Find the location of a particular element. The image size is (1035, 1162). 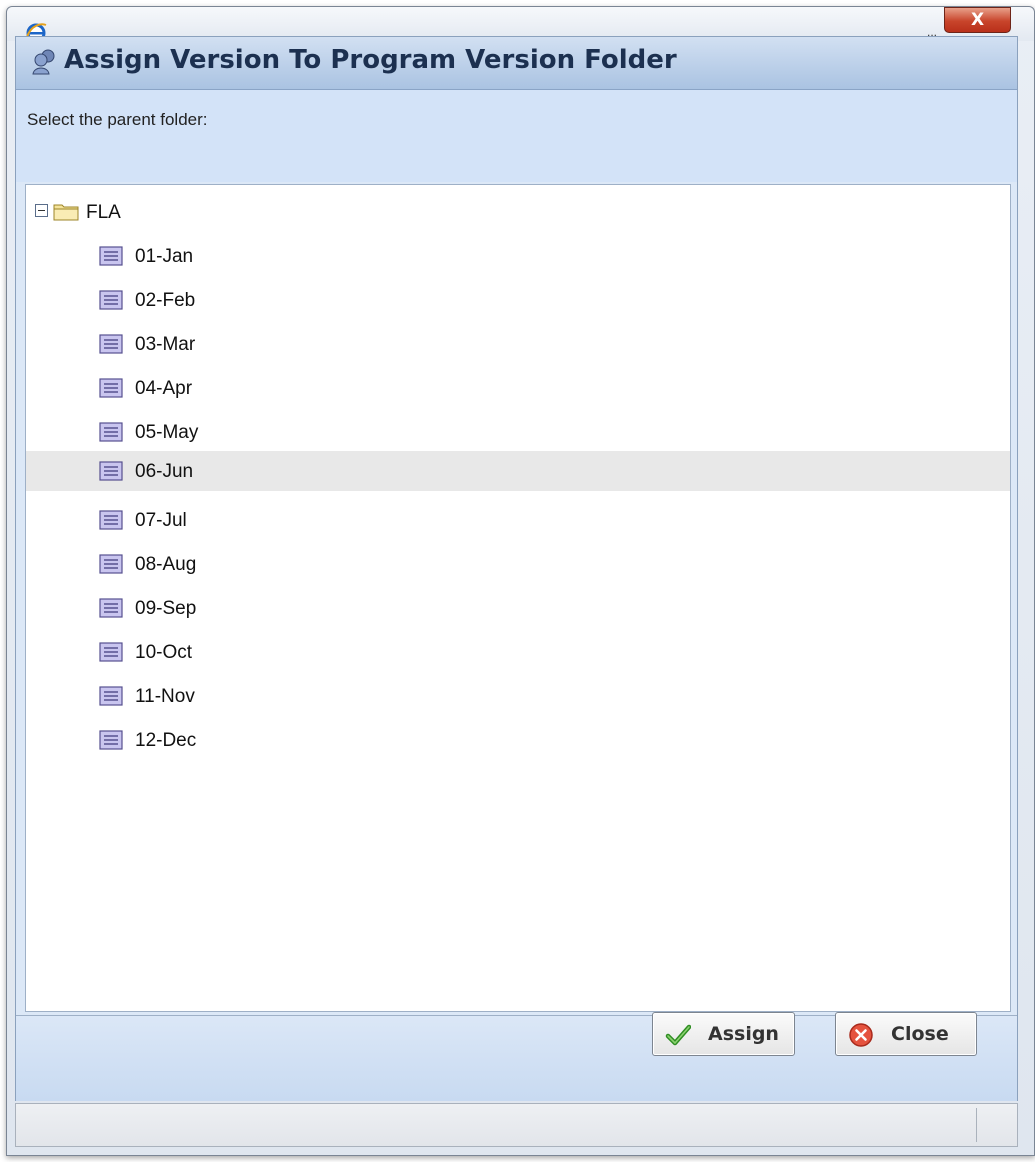

assign-button: Assign is located at coordinates (723, 1034).